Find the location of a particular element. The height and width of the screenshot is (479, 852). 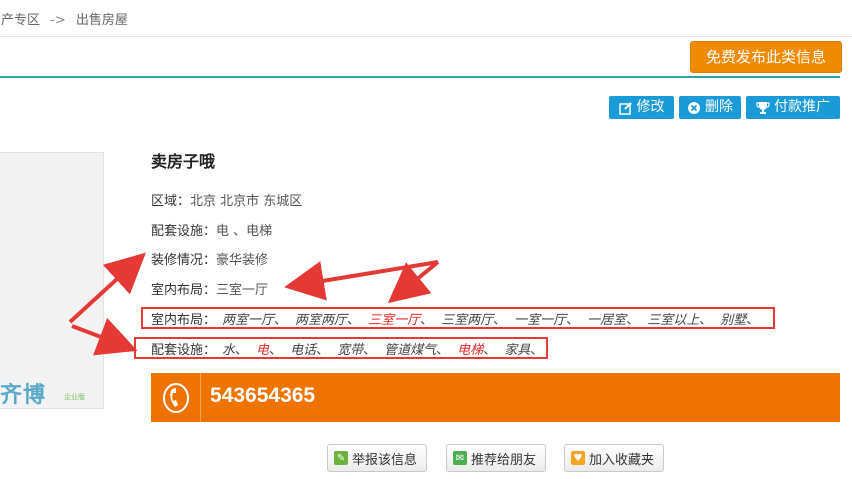

report-label: 举报该信息 is located at coordinates (385, 460).